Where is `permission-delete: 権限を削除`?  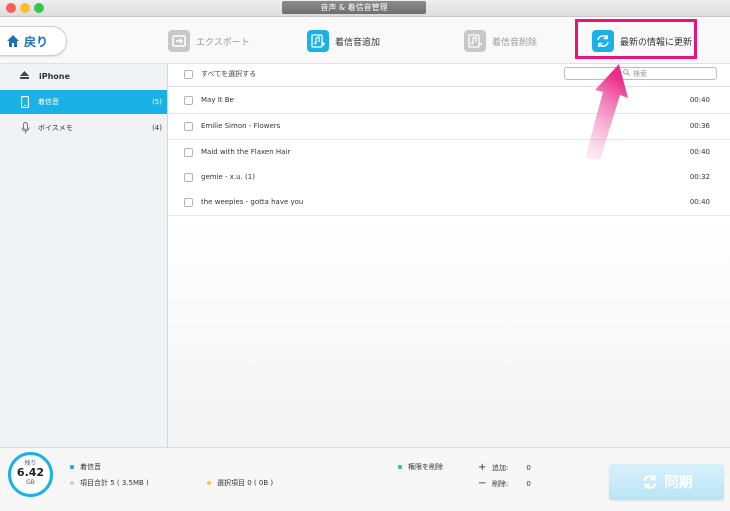
permission-delete: 権限を削除 is located at coordinates (420, 467).